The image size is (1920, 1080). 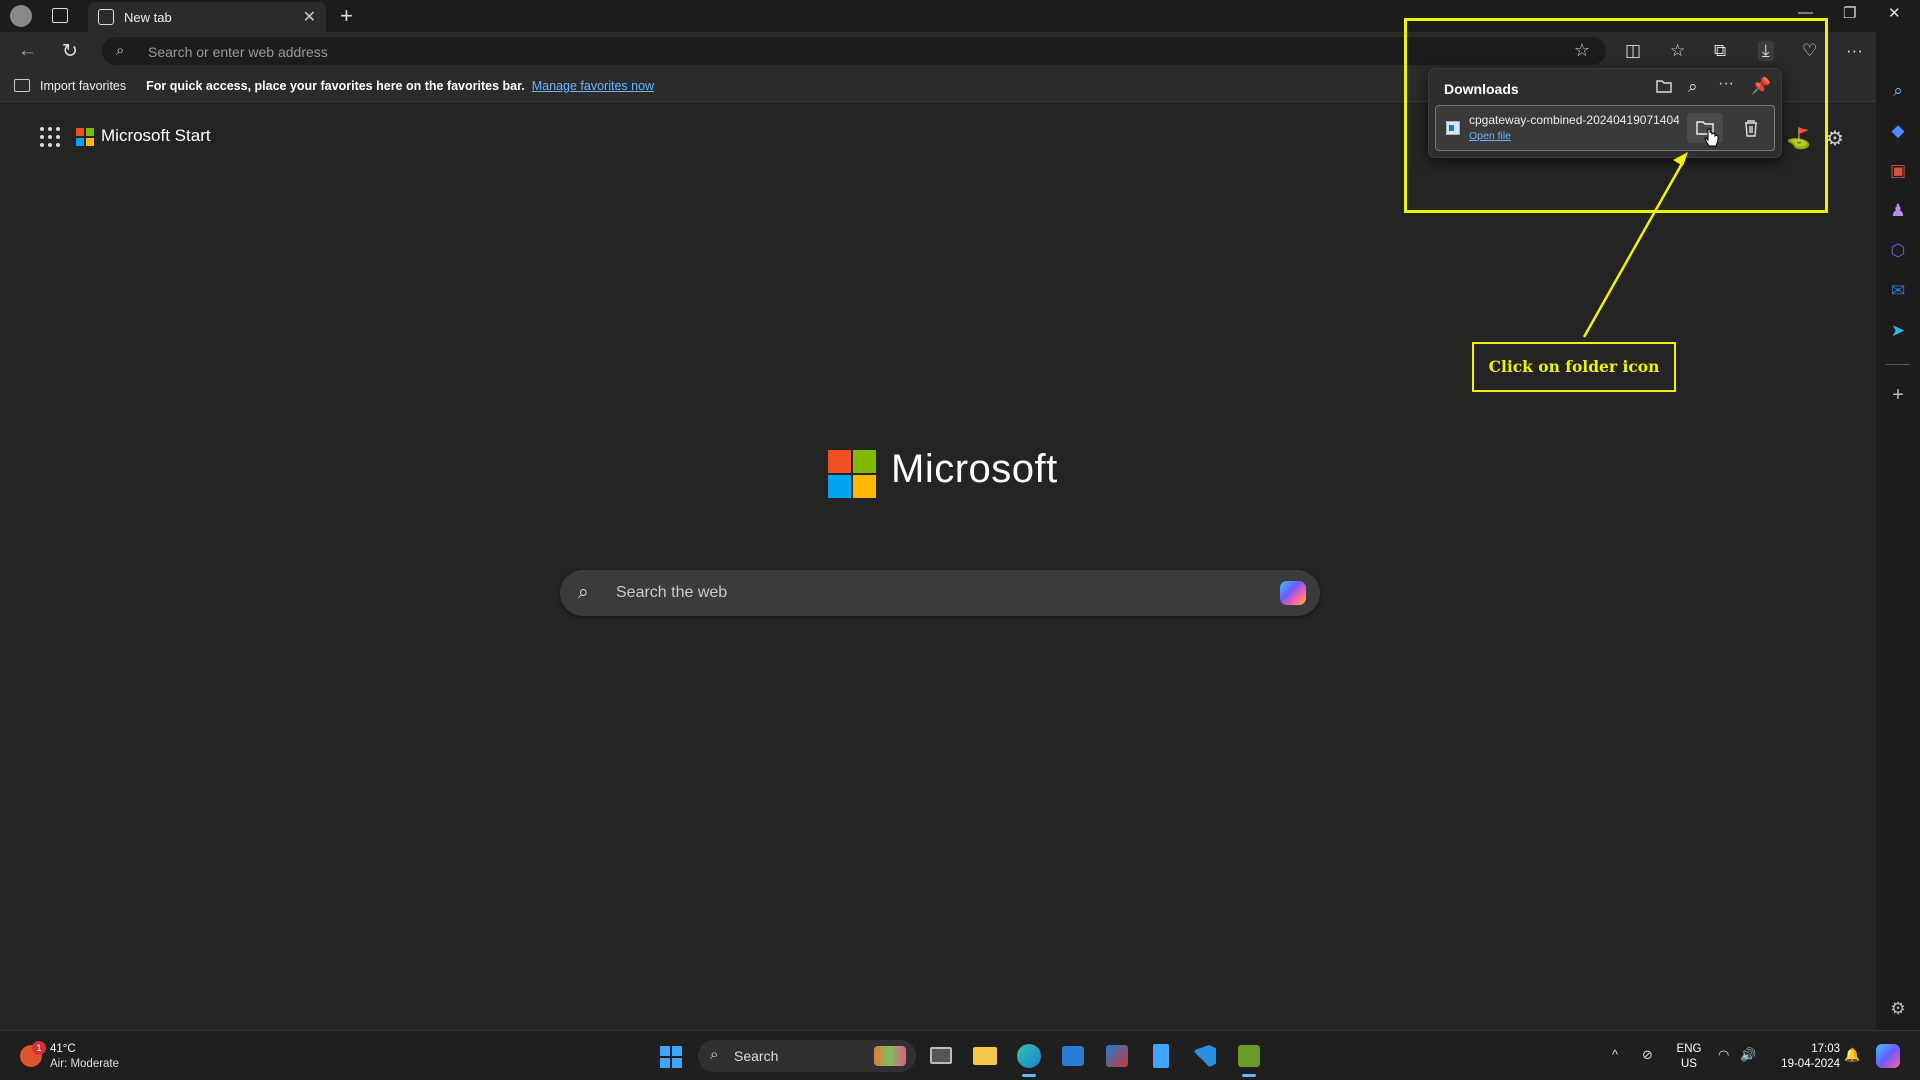 What do you see at coordinates (1647, 1055) in the screenshot?
I see `network-status-icon: ⊘` at bounding box center [1647, 1055].